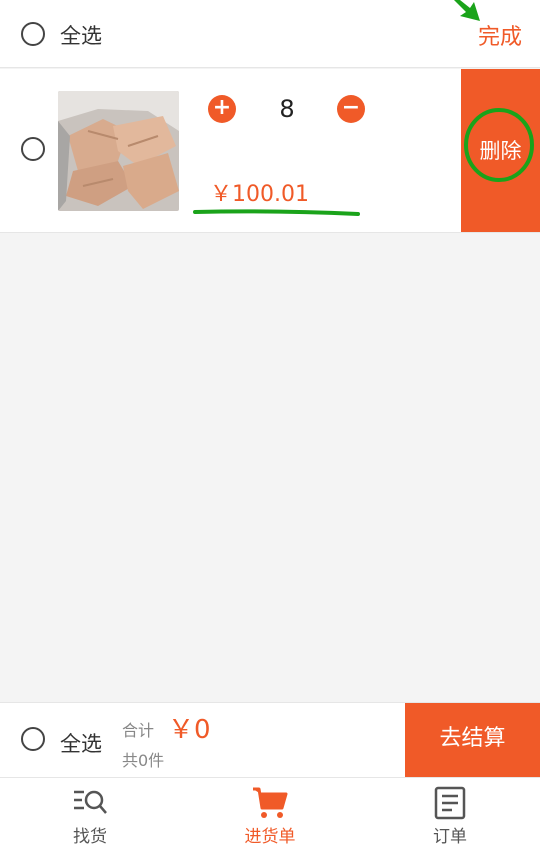 The width and height of the screenshot is (540, 850). I want to click on checkout-bar: 全选 合计 ￥0 共0件 去结算, so click(270, 740).